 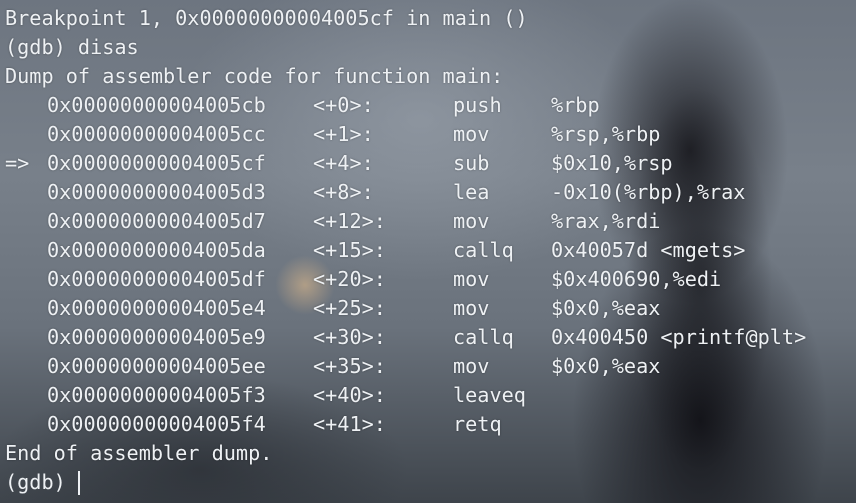 What do you see at coordinates (343, 134) in the screenshot?
I see `instruction-offset: <+1>:` at bounding box center [343, 134].